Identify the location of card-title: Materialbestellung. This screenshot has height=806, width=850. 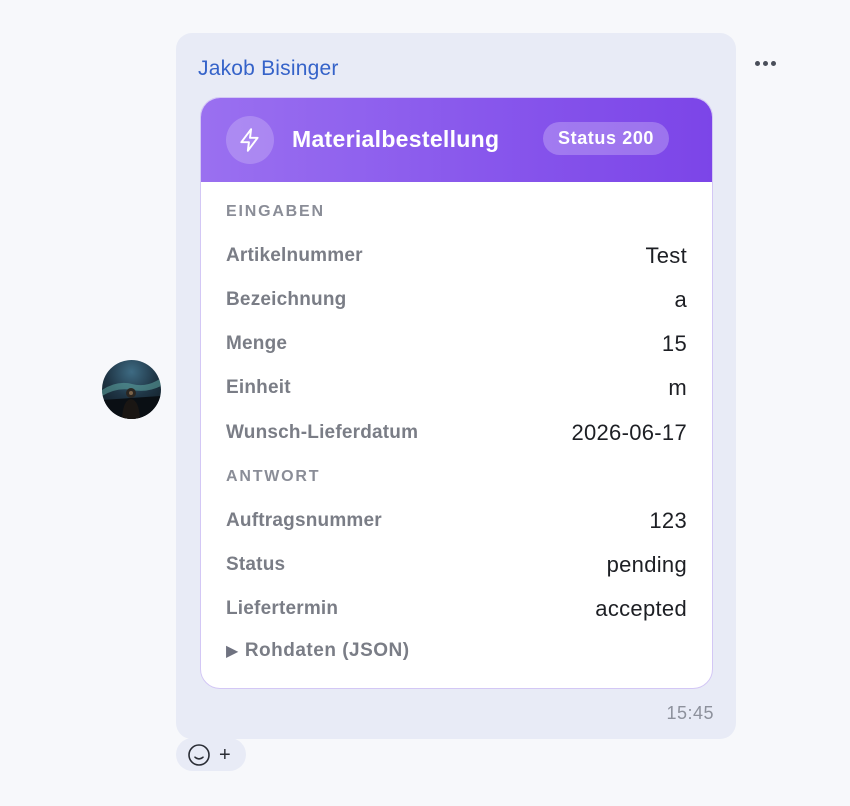
(396, 139).